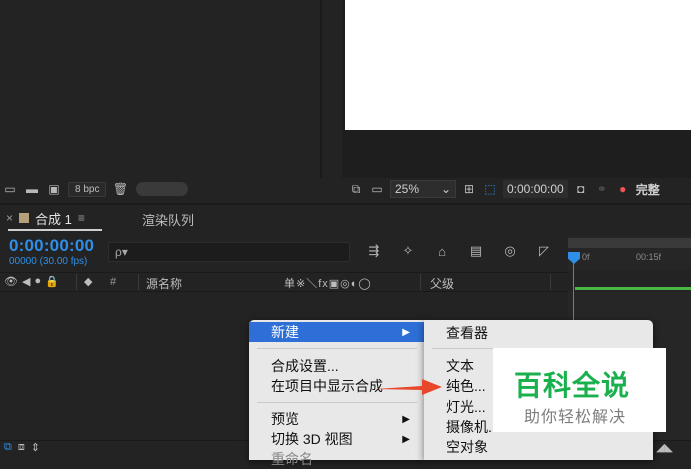  I want to click on work-area-bar, so click(629, 243).